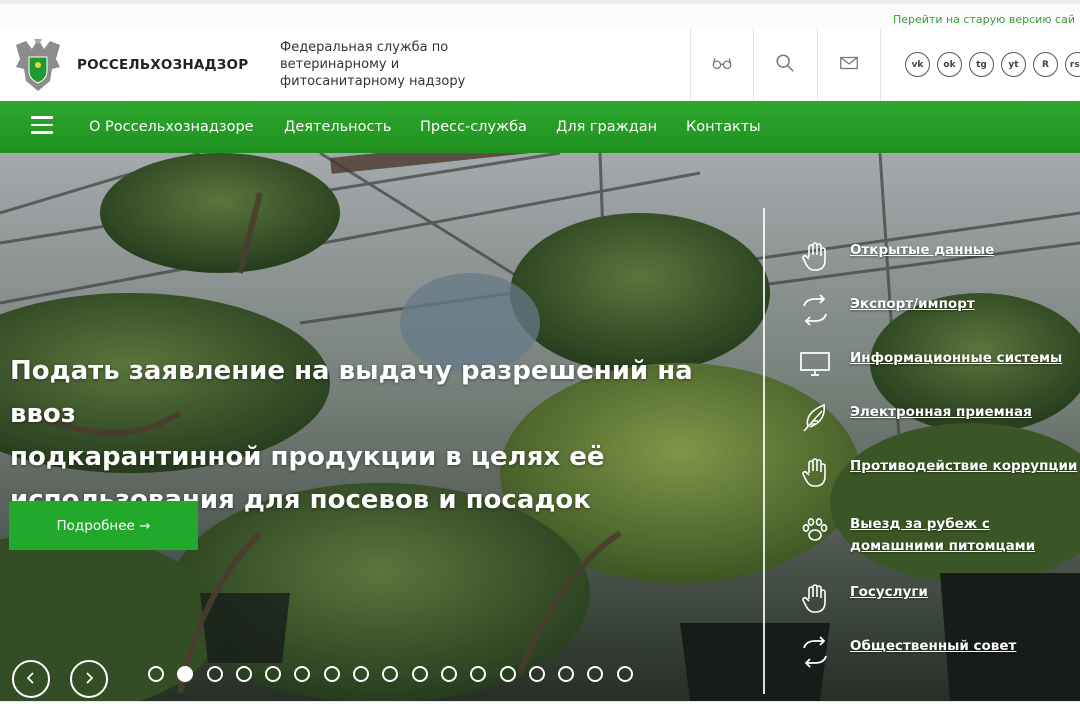  What do you see at coordinates (1072, 64) in the screenshot?
I see `rss-icon: rss` at bounding box center [1072, 64].